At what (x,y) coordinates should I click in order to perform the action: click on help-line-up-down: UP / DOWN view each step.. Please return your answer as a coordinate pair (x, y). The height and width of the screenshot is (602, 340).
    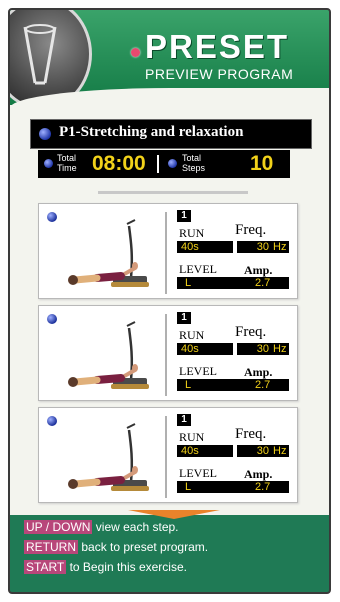
    Looking at the image, I should click on (101, 527).